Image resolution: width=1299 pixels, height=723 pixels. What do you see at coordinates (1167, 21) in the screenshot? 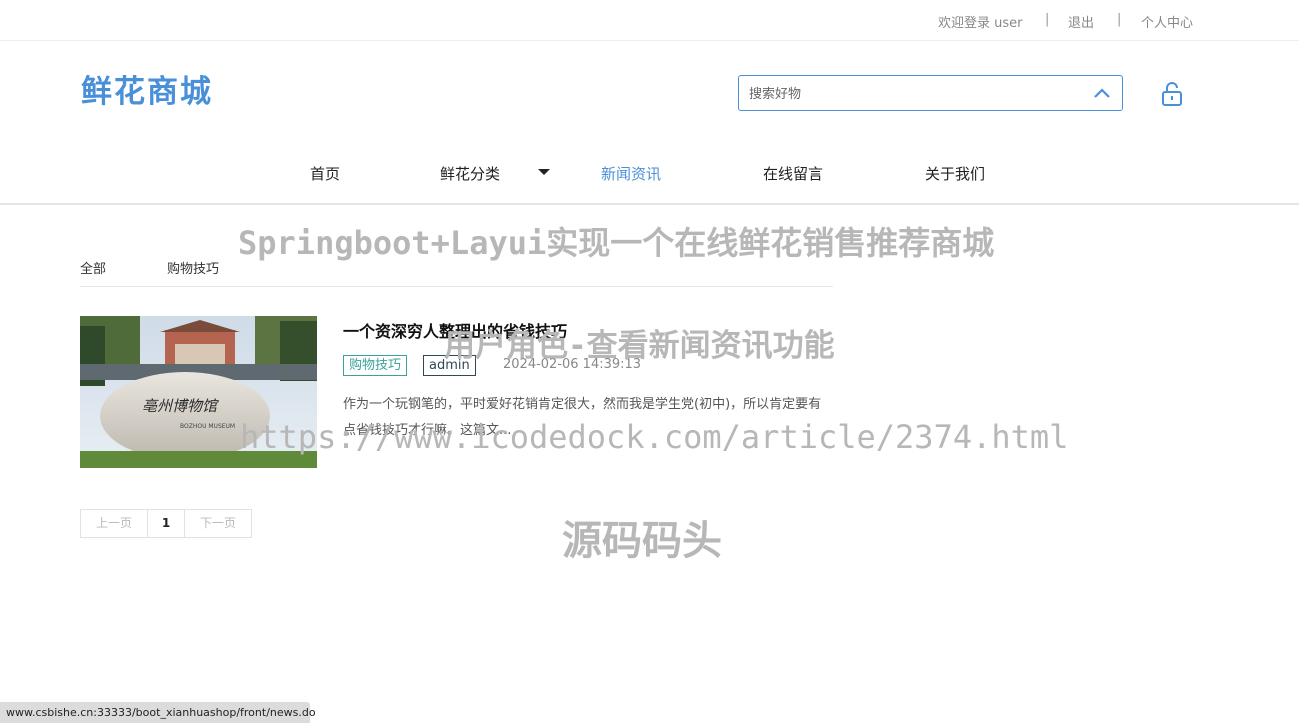
I see `profile-link: 个人中心` at bounding box center [1167, 21].